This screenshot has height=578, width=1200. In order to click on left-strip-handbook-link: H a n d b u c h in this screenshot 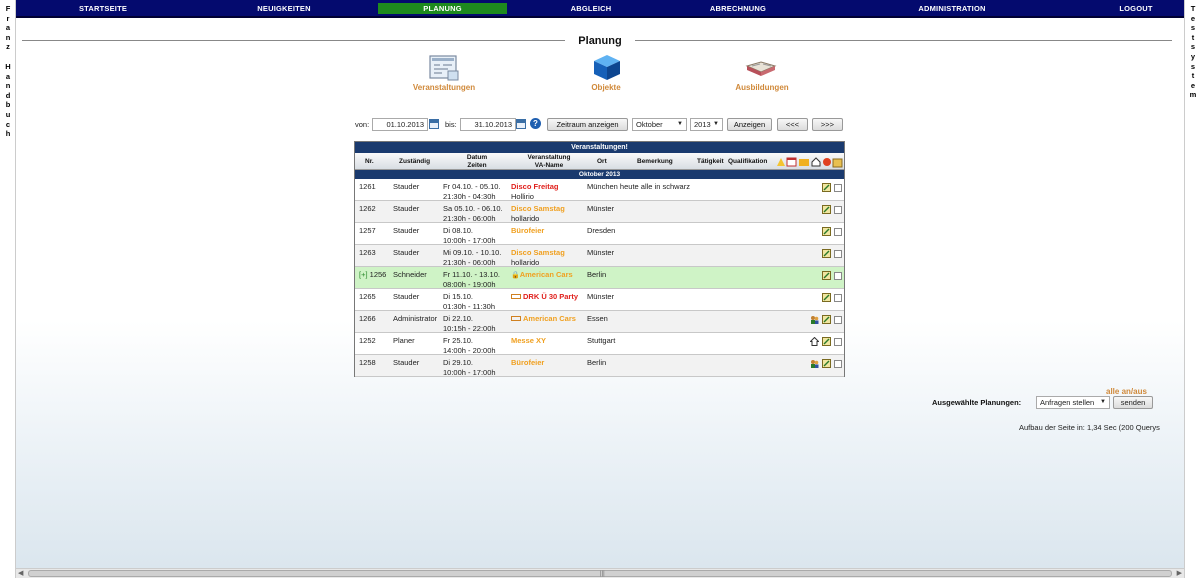, I will do `click(8, 100)`.